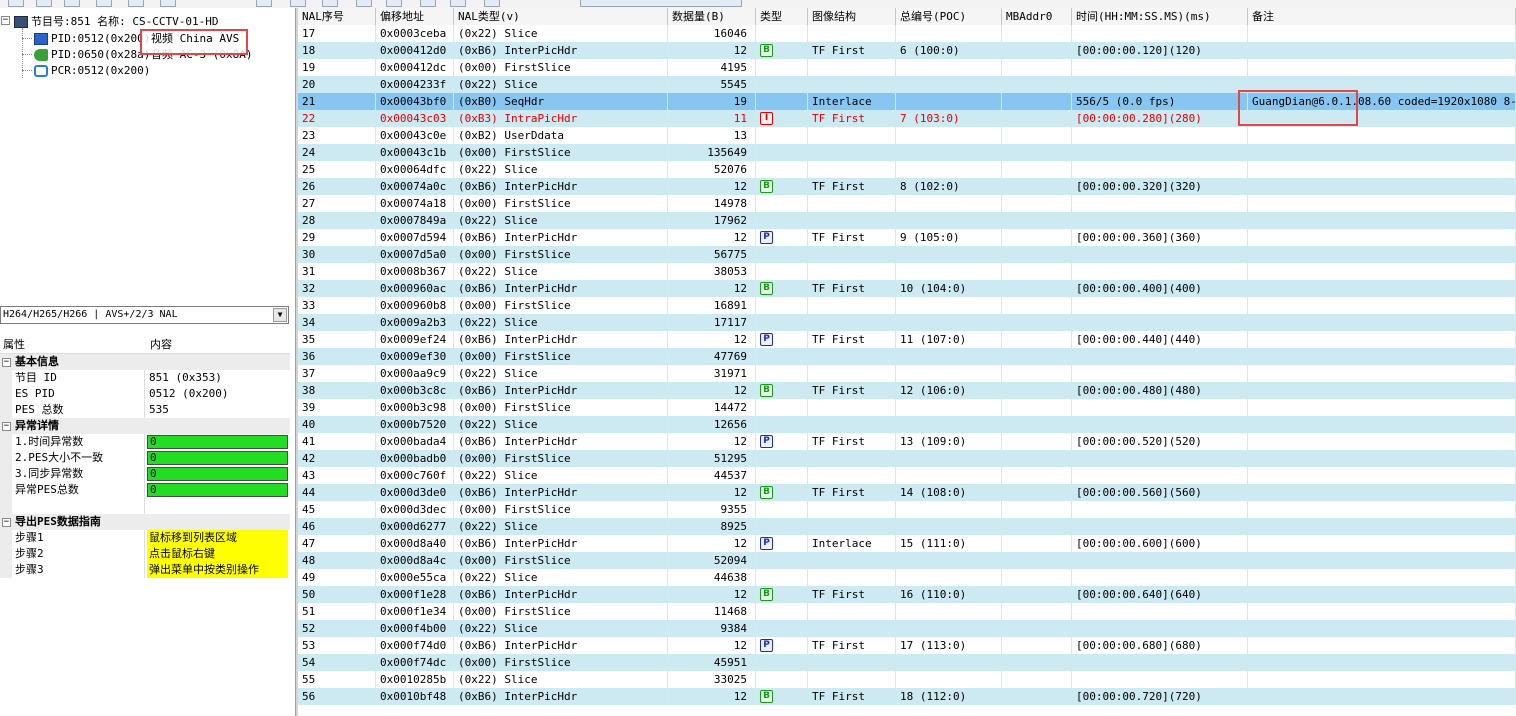 This screenshot has height=716, width=1516. What do you see at coordinates (561, 577) in the screenshot?
I see `nal-type-cell: (0x22) Slice` at bounding box center [561, 577].